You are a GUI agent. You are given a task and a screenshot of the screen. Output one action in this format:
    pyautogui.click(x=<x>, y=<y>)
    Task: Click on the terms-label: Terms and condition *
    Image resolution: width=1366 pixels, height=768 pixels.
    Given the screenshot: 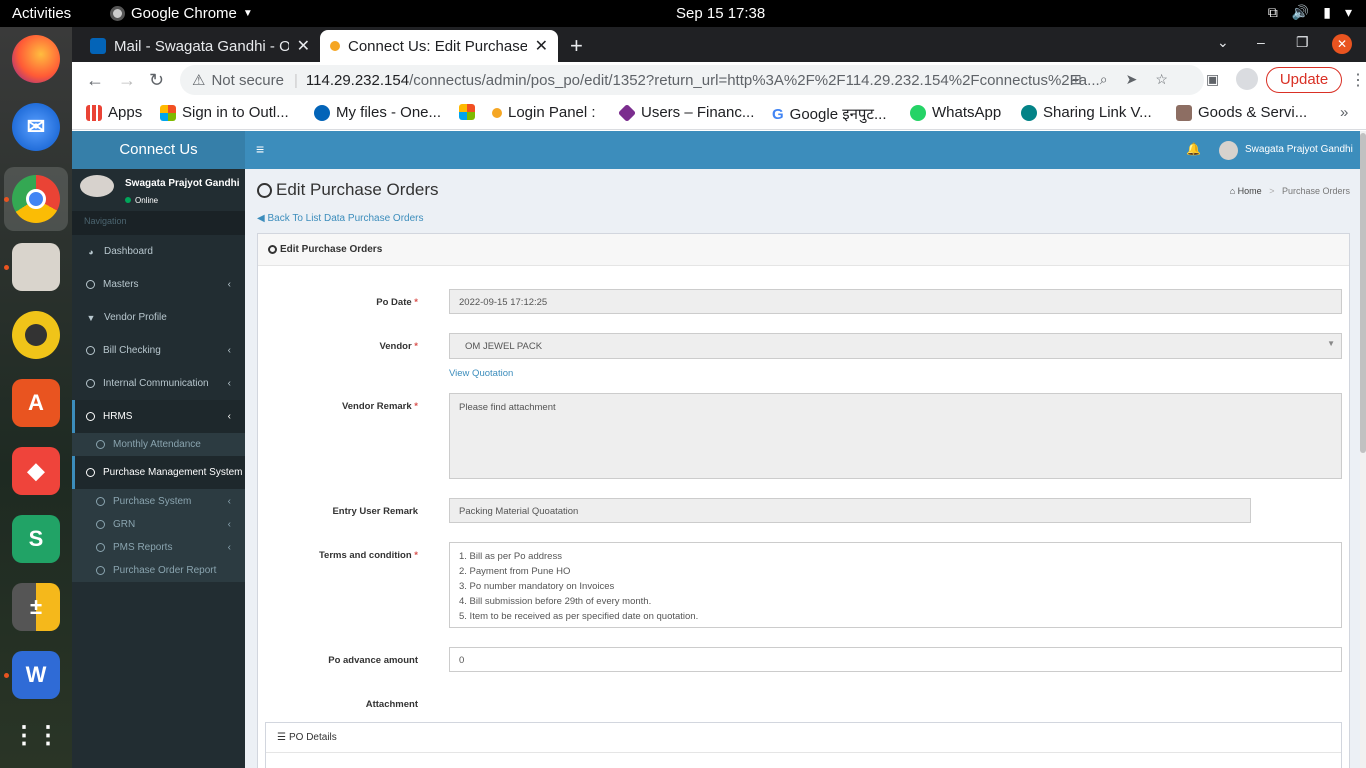 What is the action you would take?
    pyautogui.click(x=368, y=555)
    